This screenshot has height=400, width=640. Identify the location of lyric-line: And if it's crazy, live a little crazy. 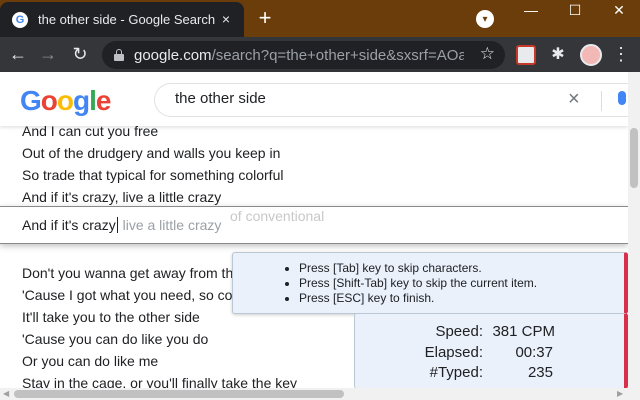
(122, 197).